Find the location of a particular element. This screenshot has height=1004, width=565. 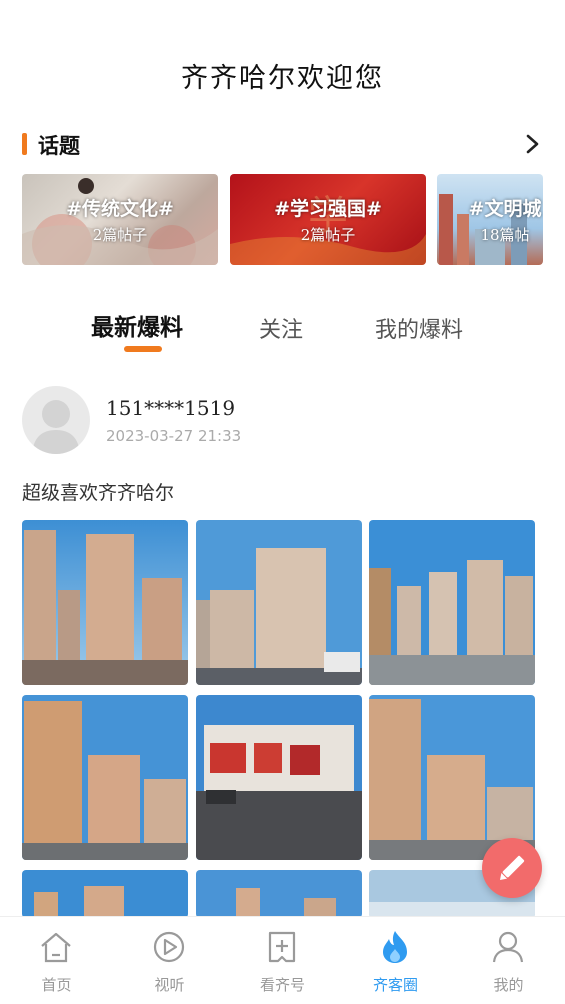

topic-card-civilized-city: #文明城 18篇帖 is located at coordinates (490, 219).